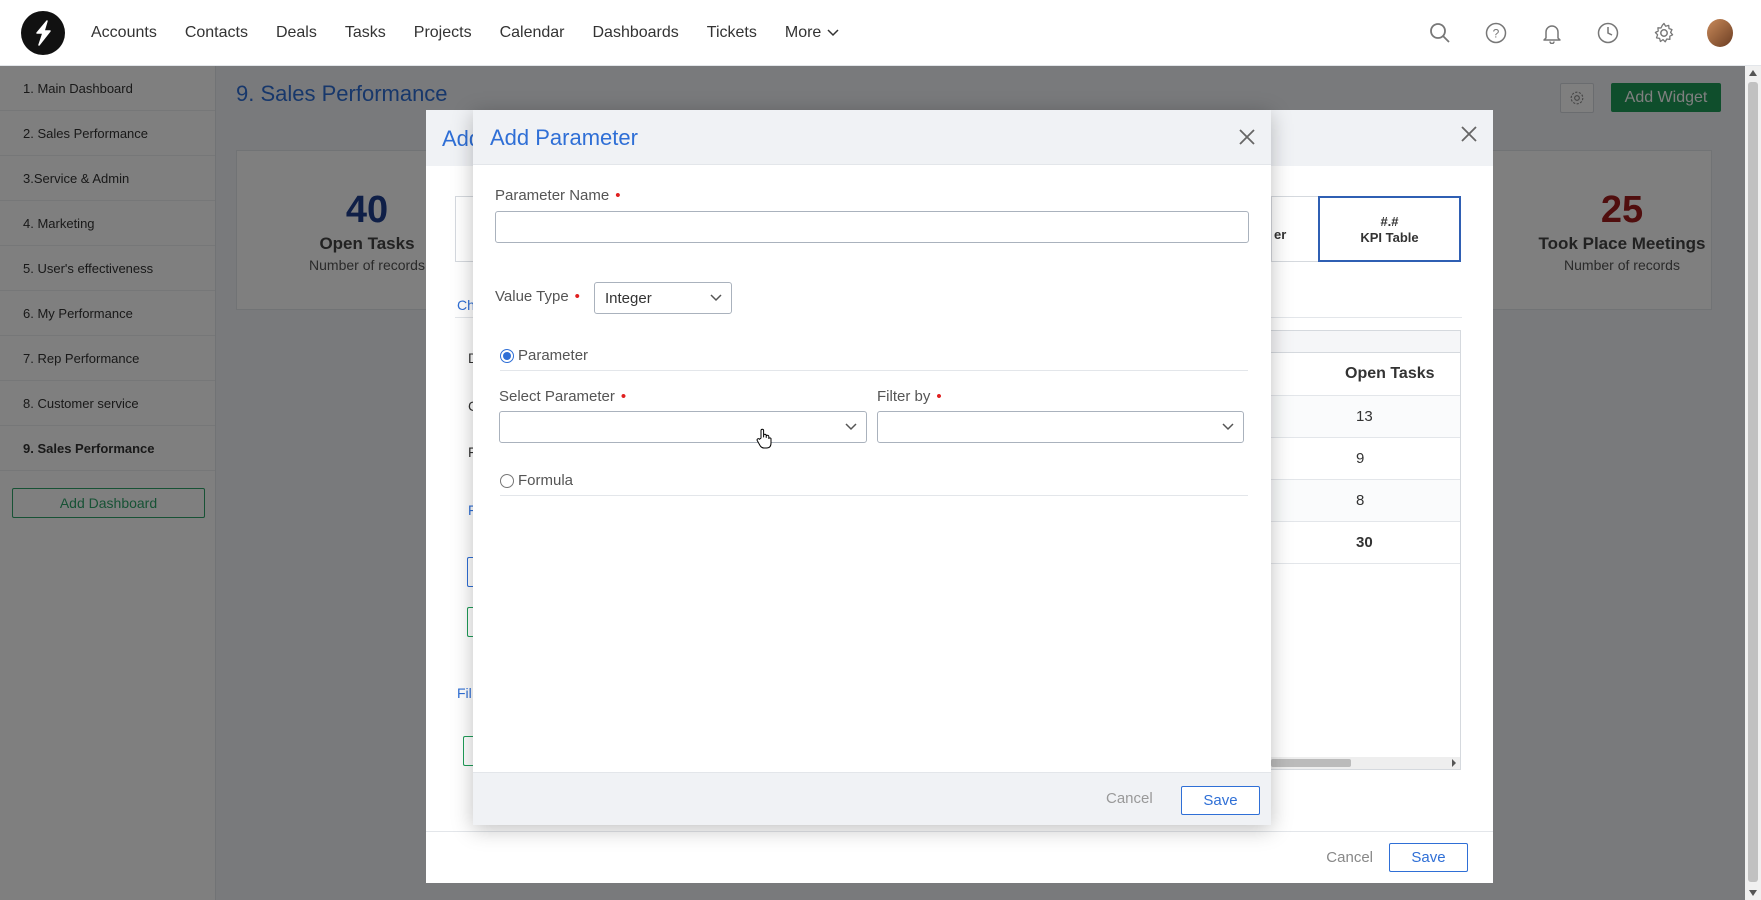 The width and height of the screenshot is (1761, 900). What do you see at coordinates (532, 33) in the screenshot?
I see `nav-item-calendar: Calendar` at bounding box center [532, 33].